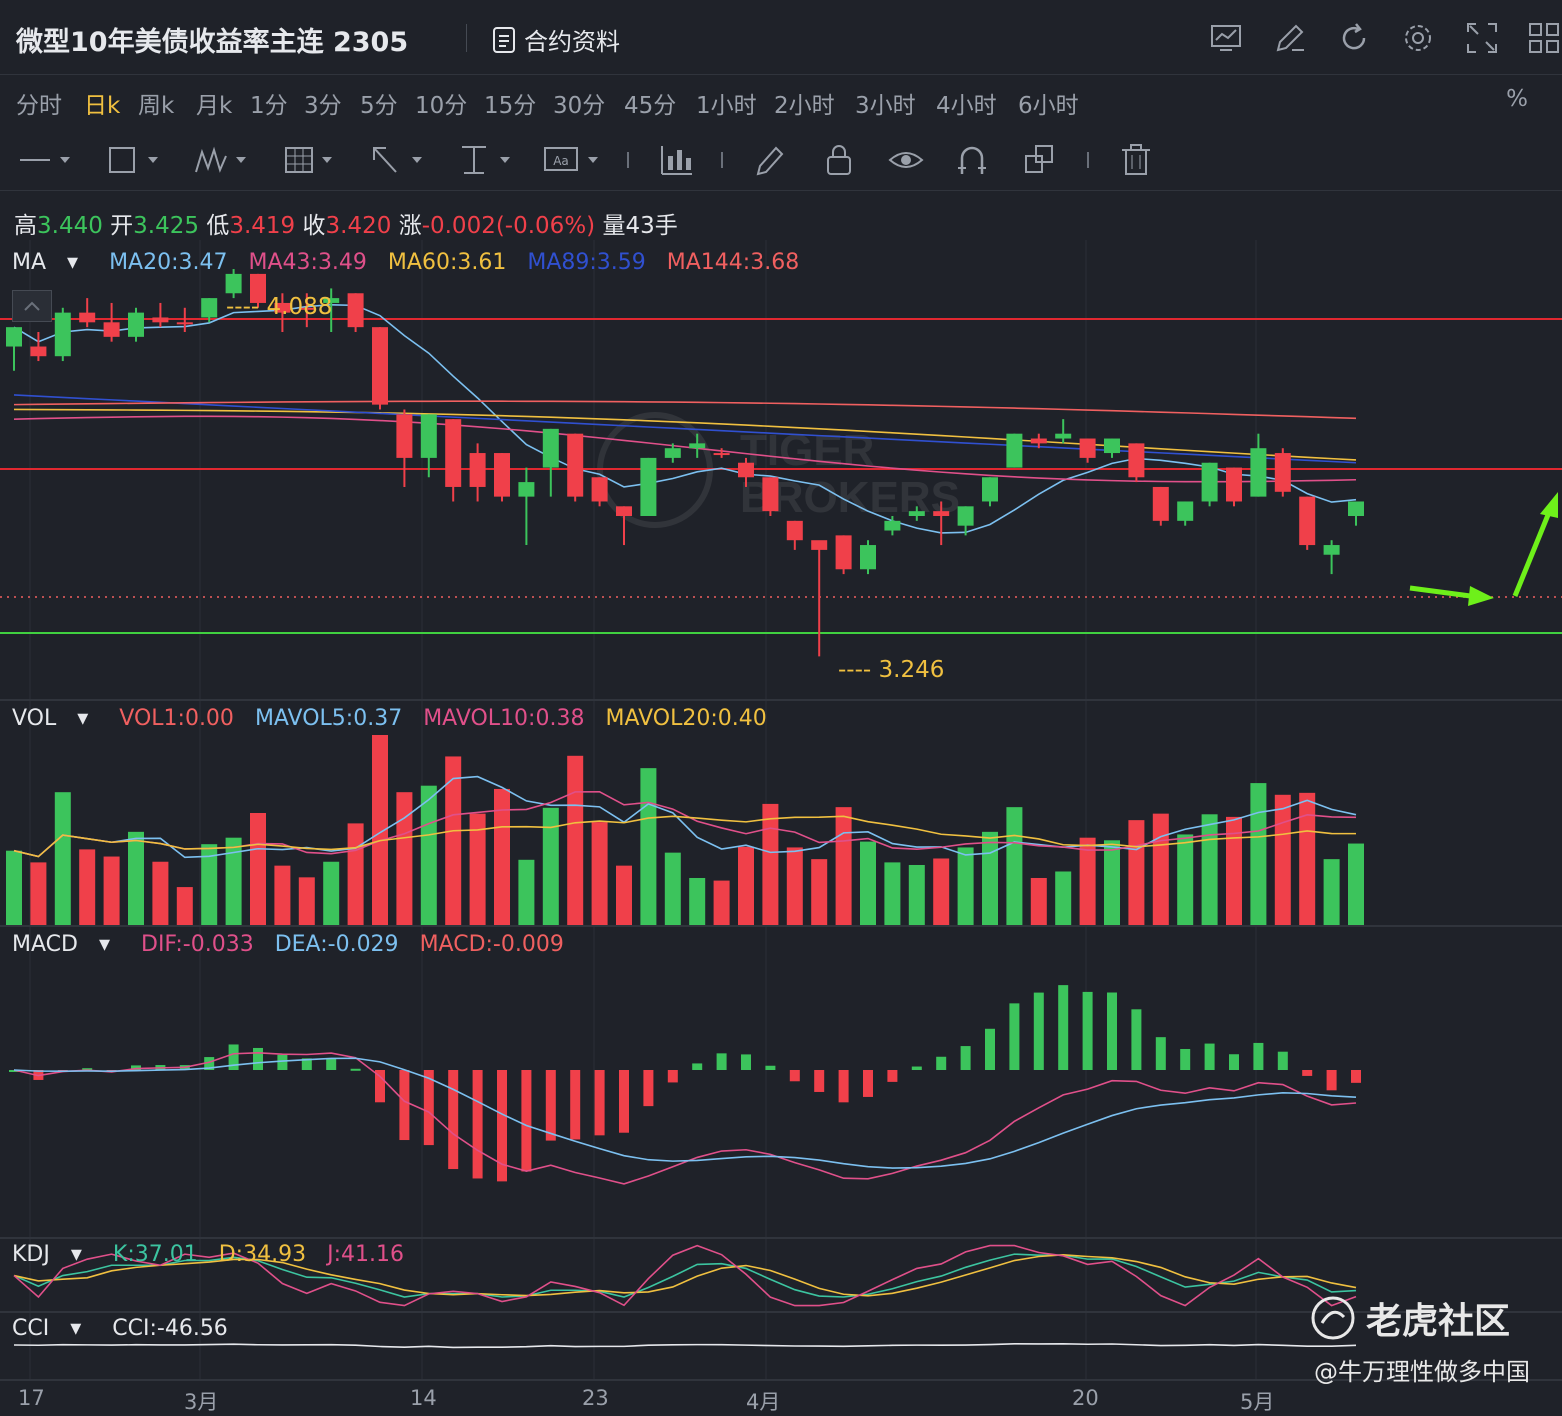 This screenshot has width=1562, height=1416. I want to click on date-label: 17, so click(31, 1398).